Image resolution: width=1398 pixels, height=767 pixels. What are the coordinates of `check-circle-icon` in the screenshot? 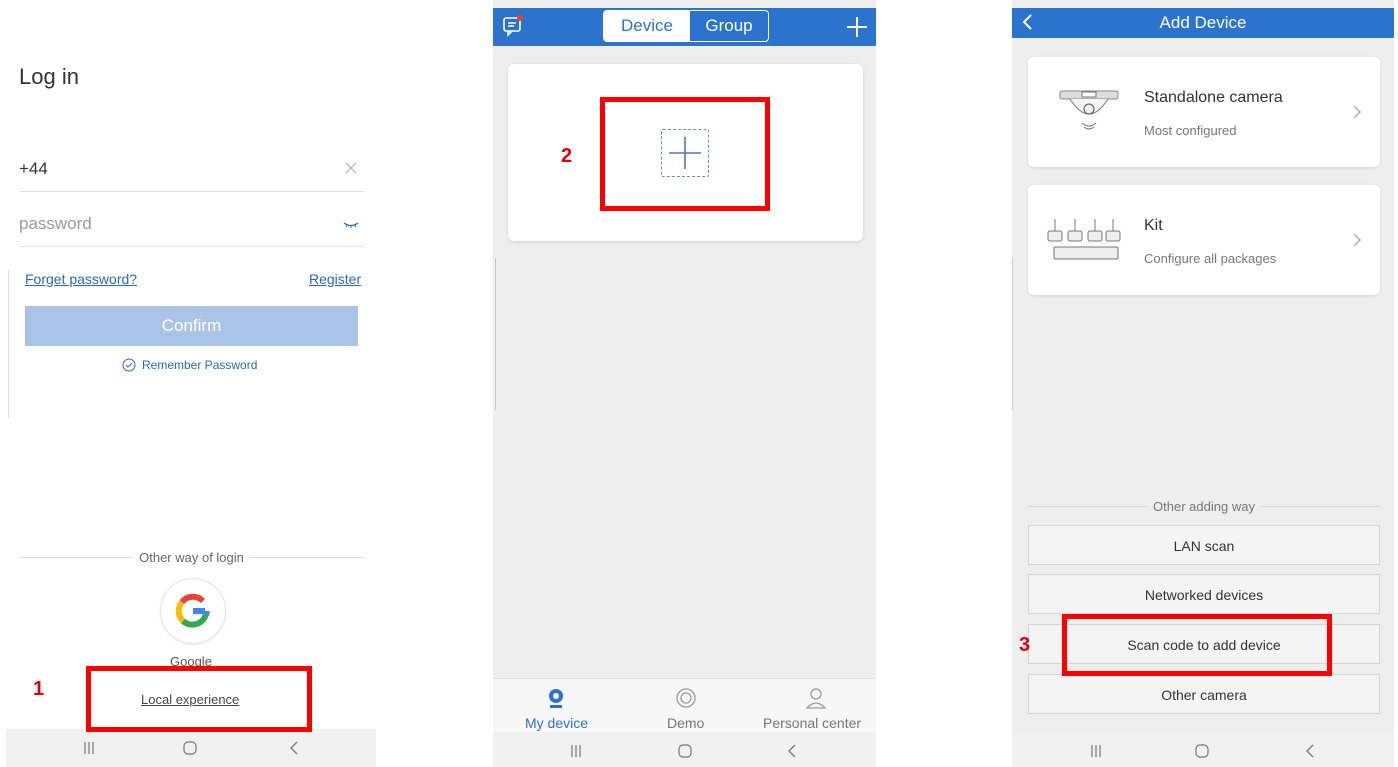 It's located at (129, 365).